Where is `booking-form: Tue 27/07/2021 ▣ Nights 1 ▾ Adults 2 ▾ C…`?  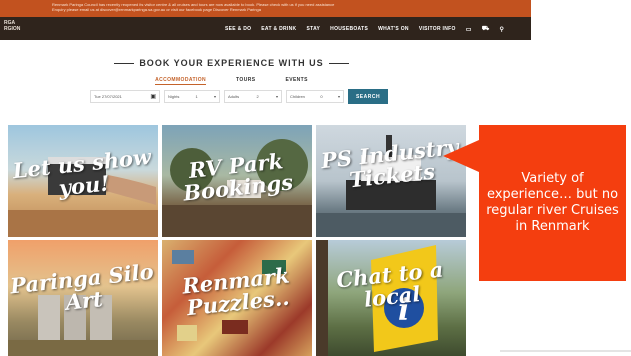
booking-form: Tue 27/07/2021 ▣ Nights 1 ▾ Adults 2 ▾ C… is located at coordinates (239, 96).